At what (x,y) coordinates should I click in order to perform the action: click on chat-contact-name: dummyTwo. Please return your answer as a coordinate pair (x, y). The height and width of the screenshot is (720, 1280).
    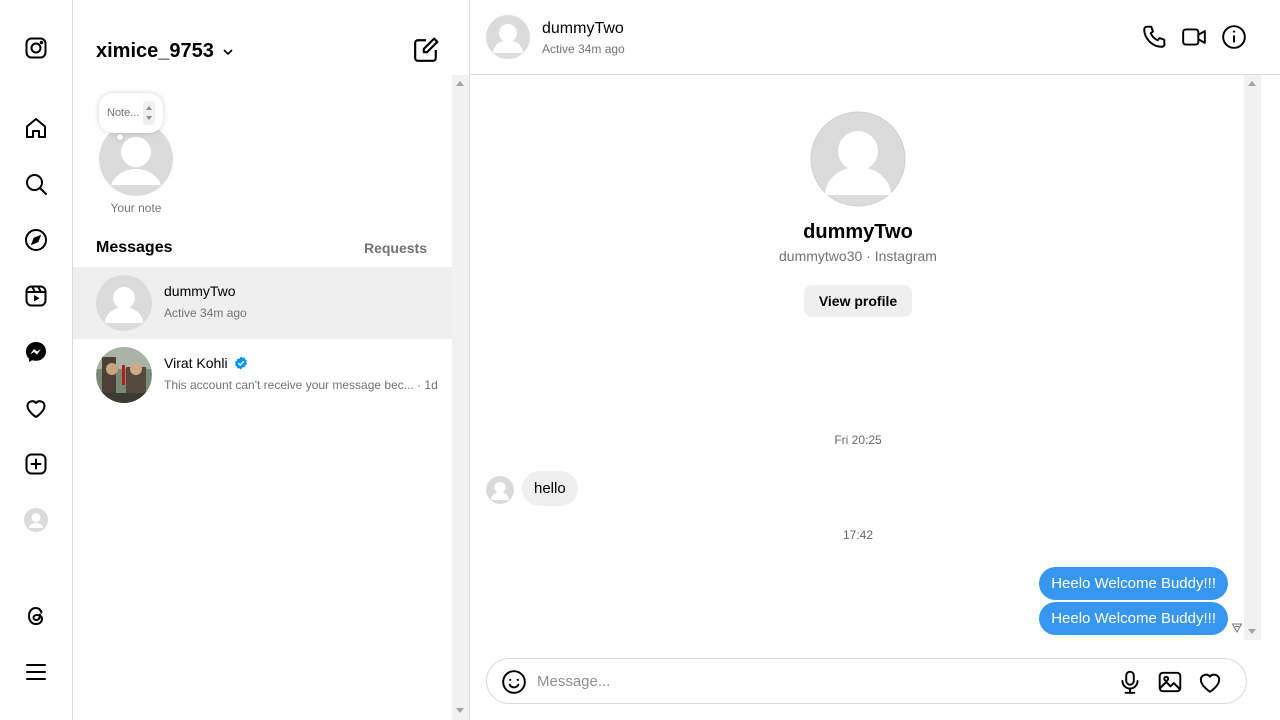
    Looking at the image, I should click on (583, 29).